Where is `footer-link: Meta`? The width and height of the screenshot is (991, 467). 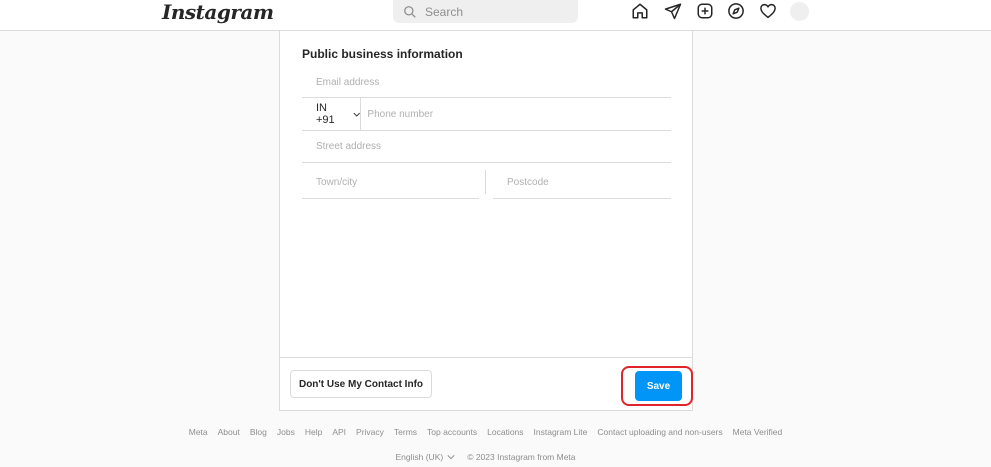
footer-link: Meta is located at coordinates (198, 432).